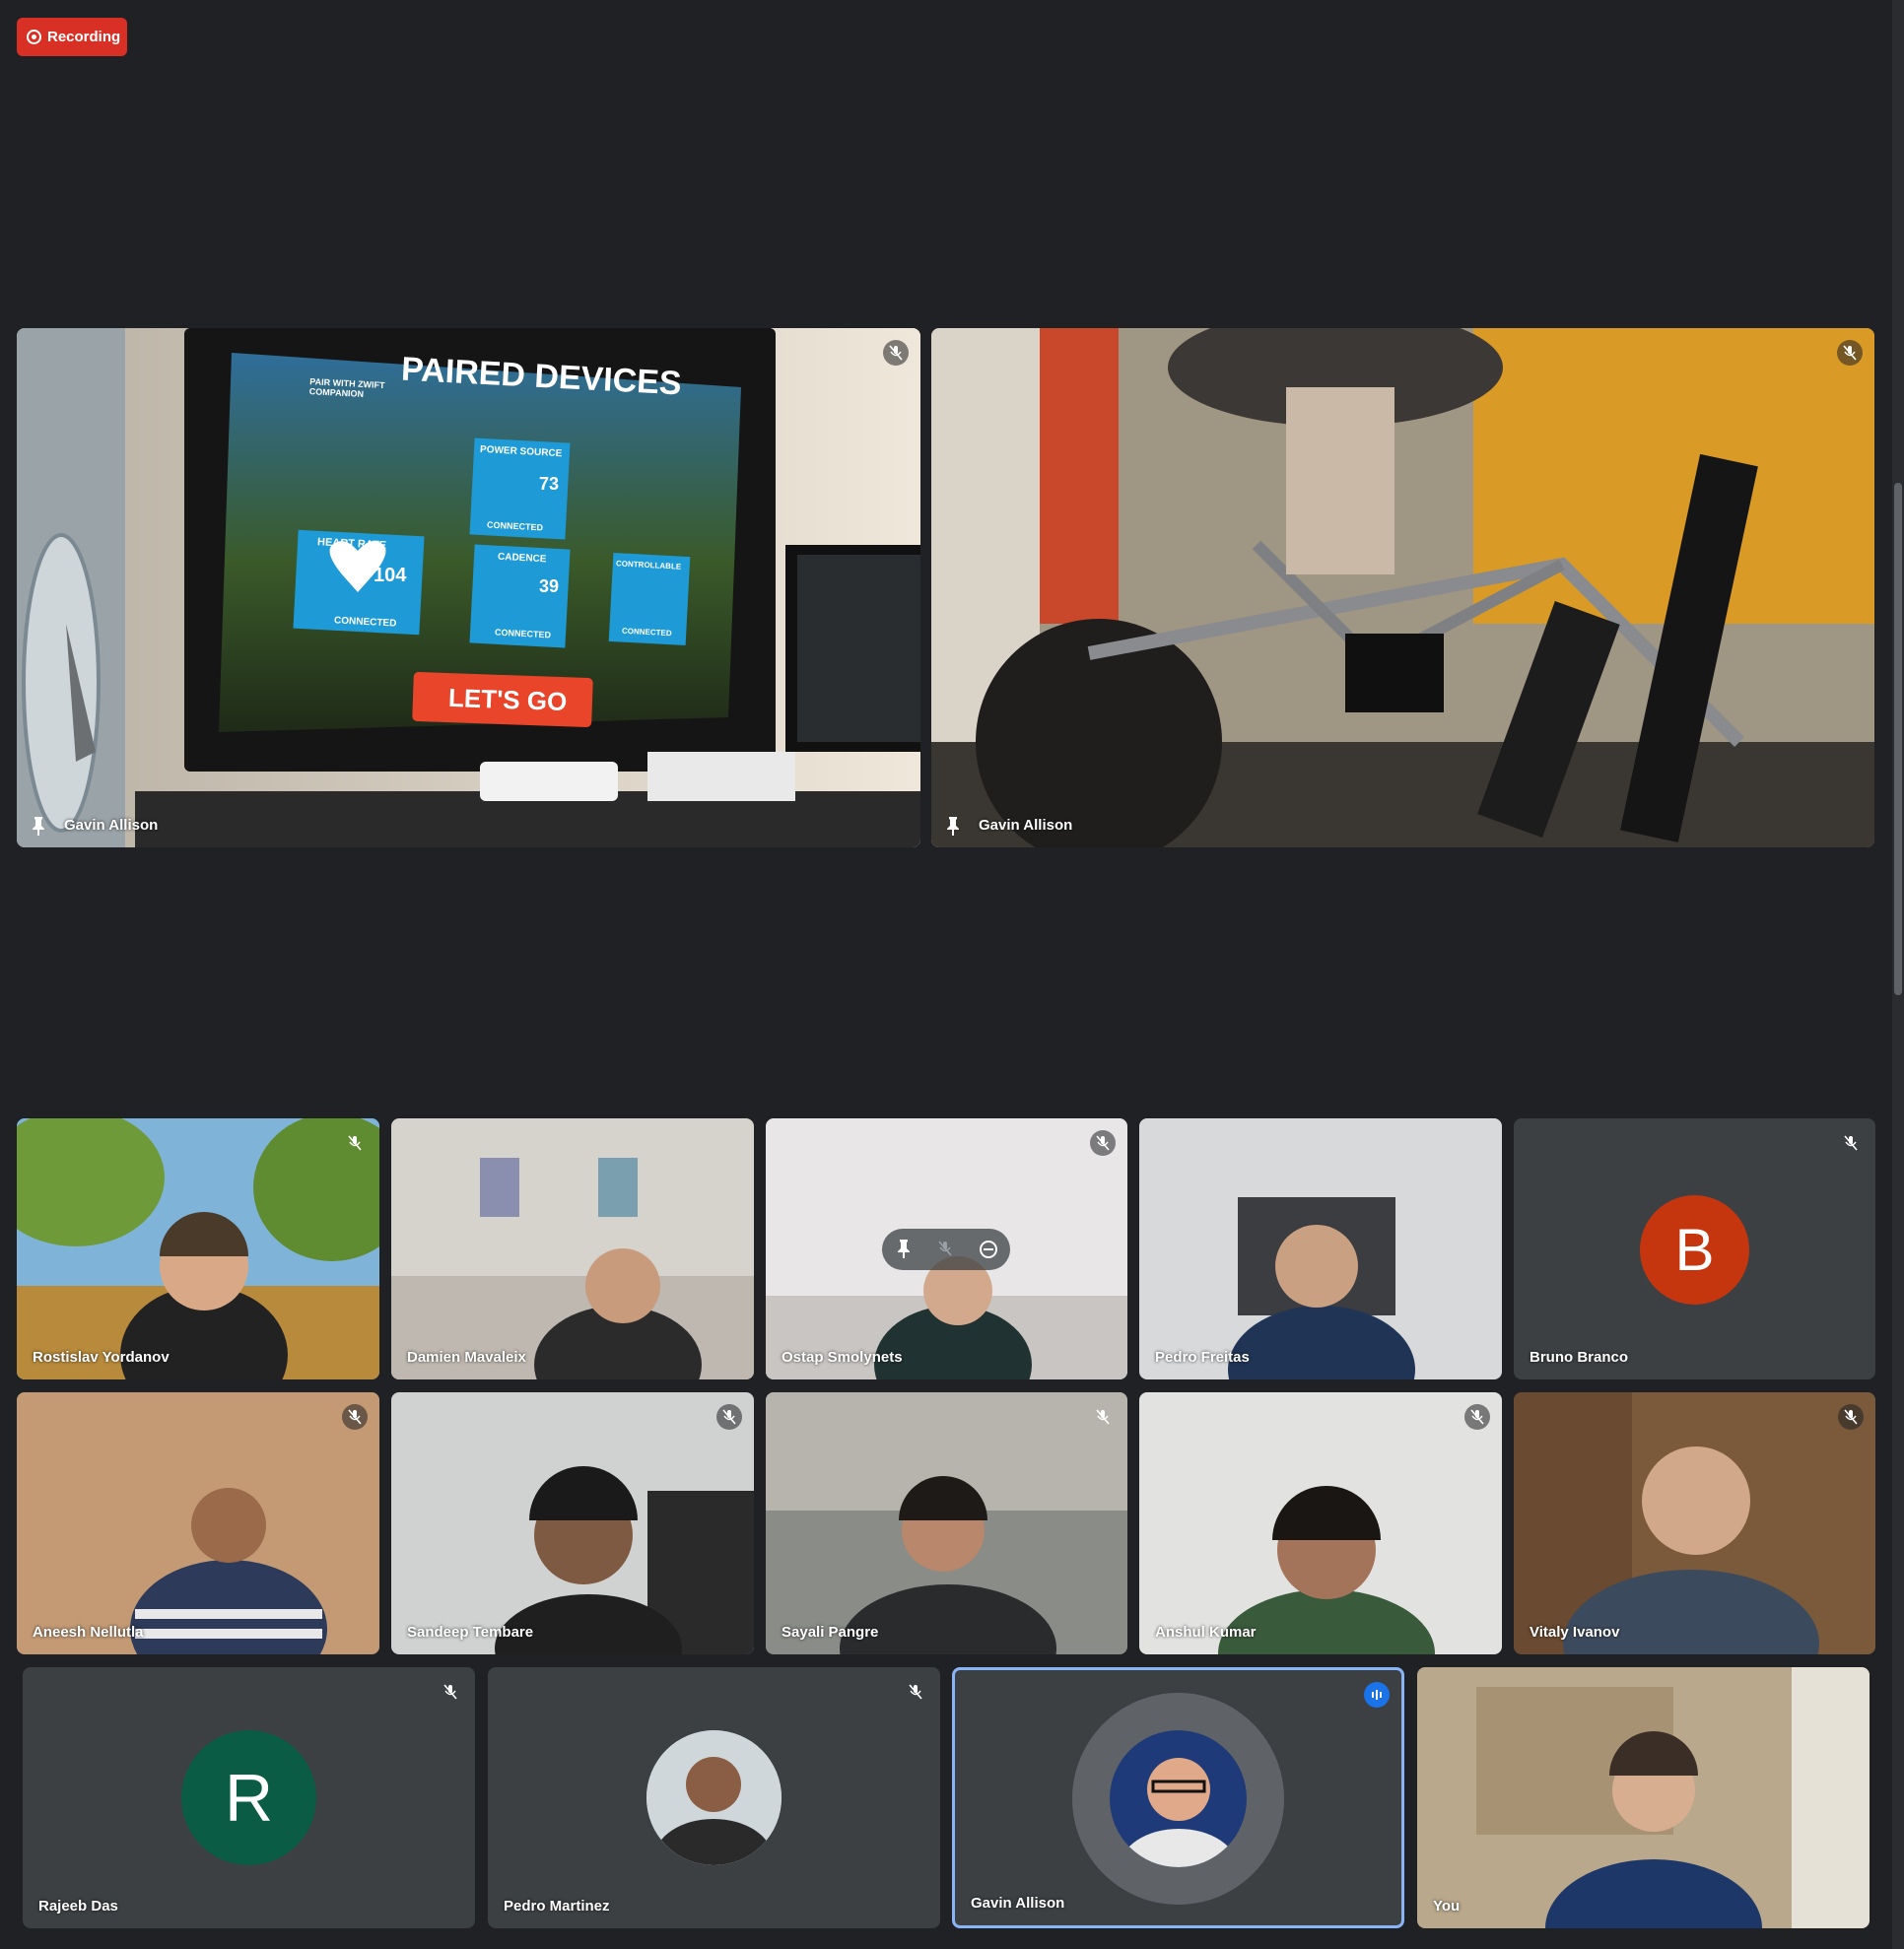 The image size is (1904, 1949). What do you see at coordinates (390, 575) in the screenshot?
I see `device-value-heart: 104` at bounding box center [390, 575].